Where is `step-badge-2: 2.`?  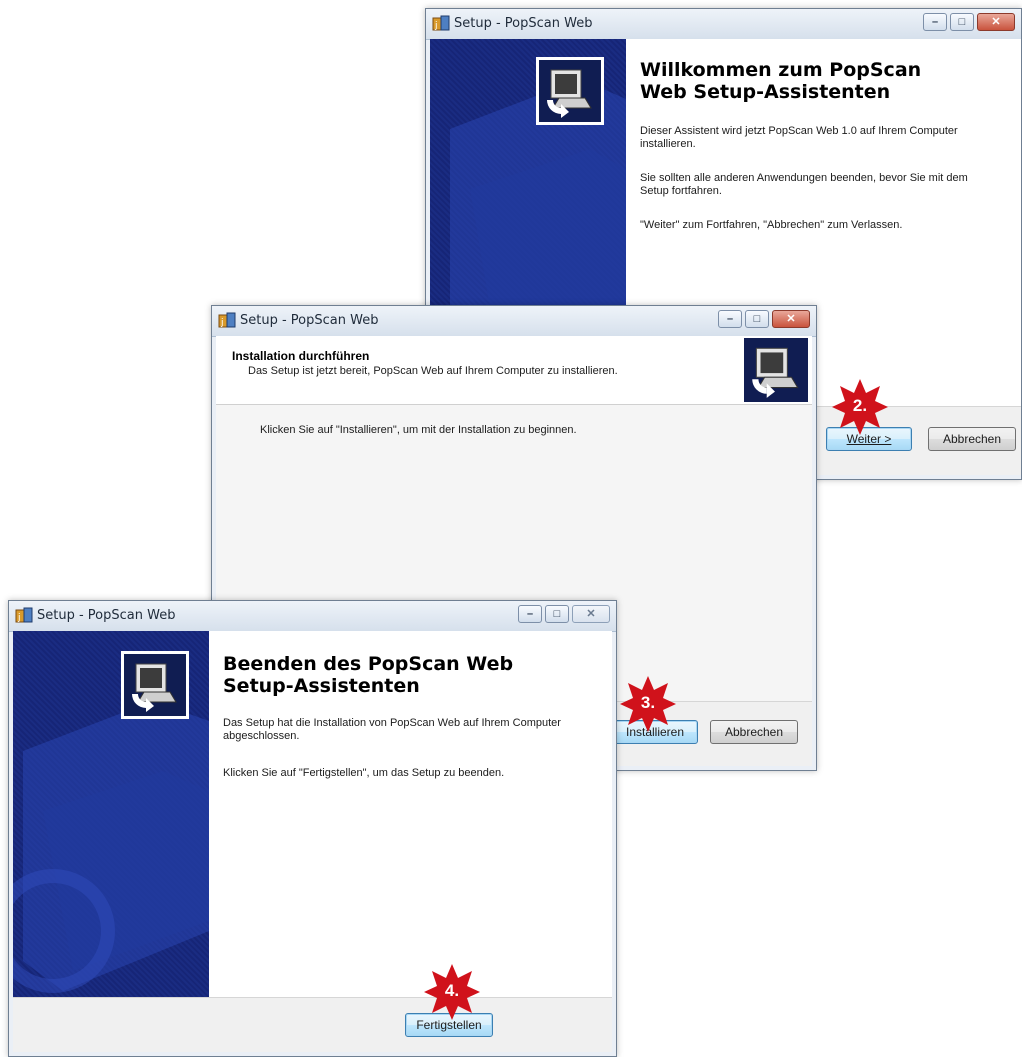
step-badge-2: 2. is located at coordinates (860, 407).